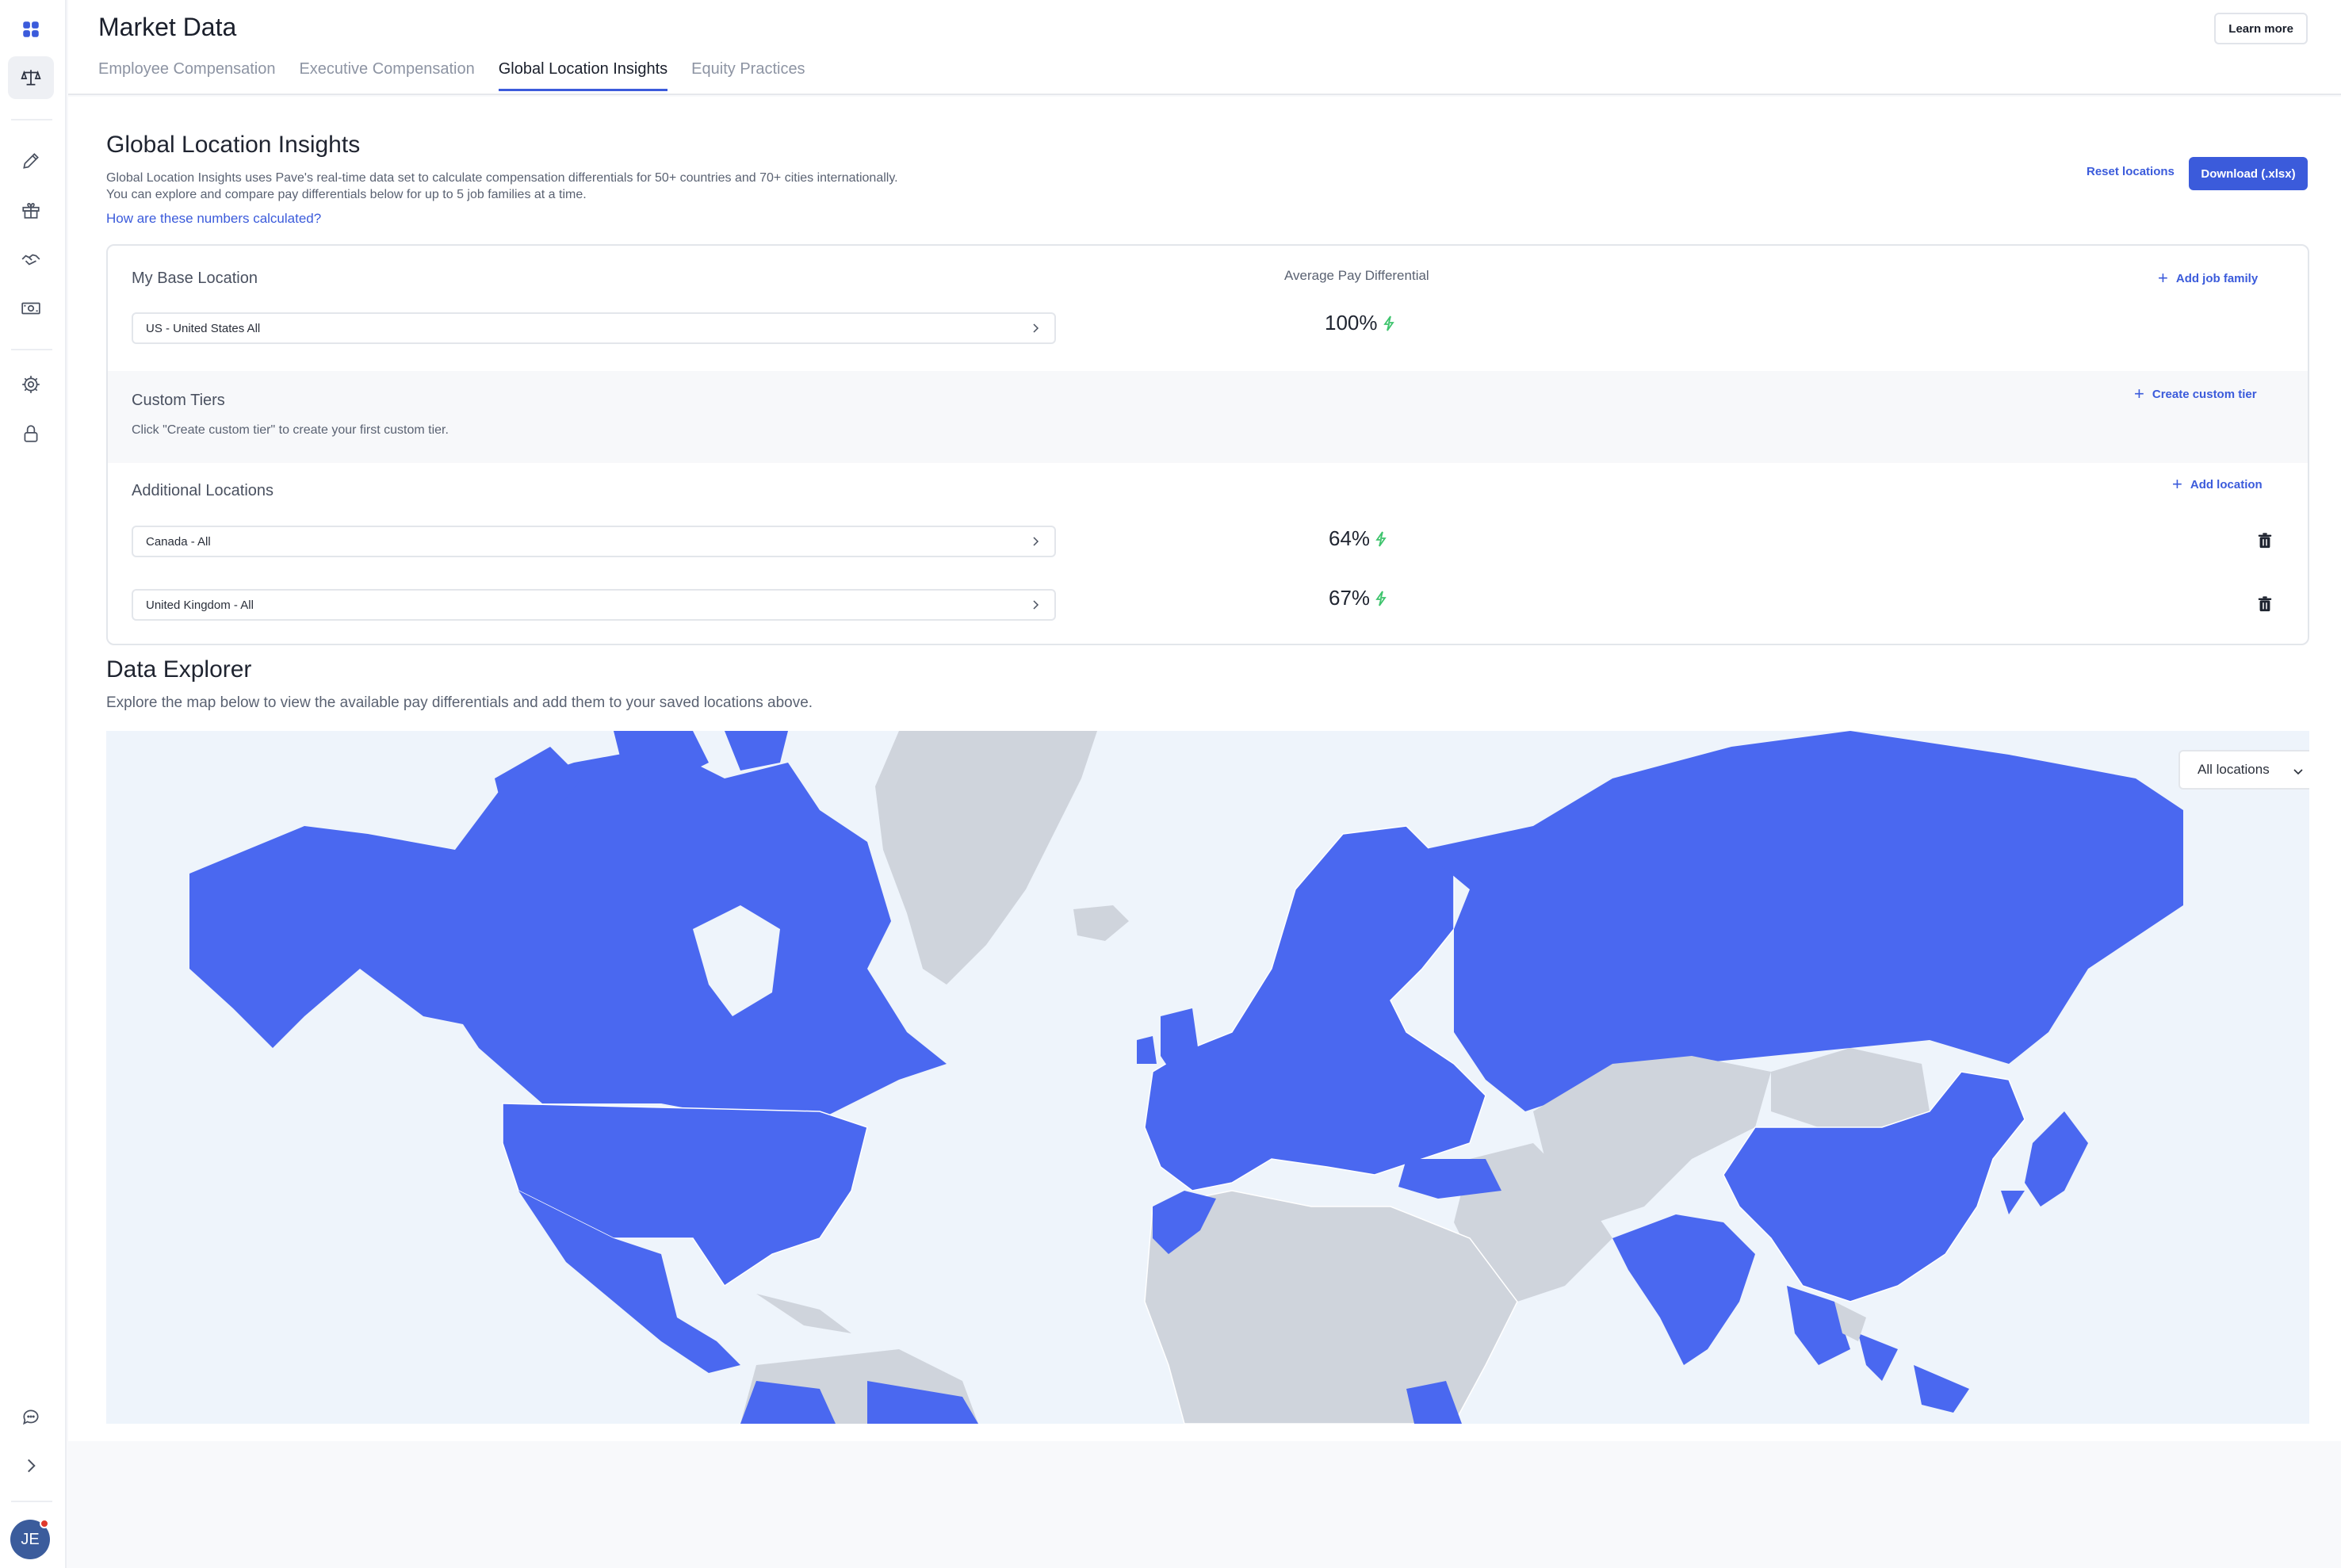 The image size is (2341, 1568). I want to click on add-location-label: Add location, so click(2226, 484).